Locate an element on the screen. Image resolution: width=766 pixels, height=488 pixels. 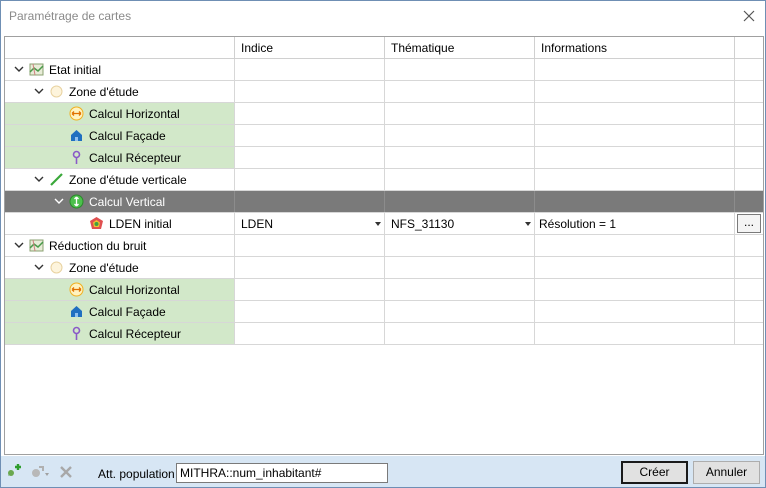
thematique-select-value: NFS_31130 is located at coordinates (423, 224).